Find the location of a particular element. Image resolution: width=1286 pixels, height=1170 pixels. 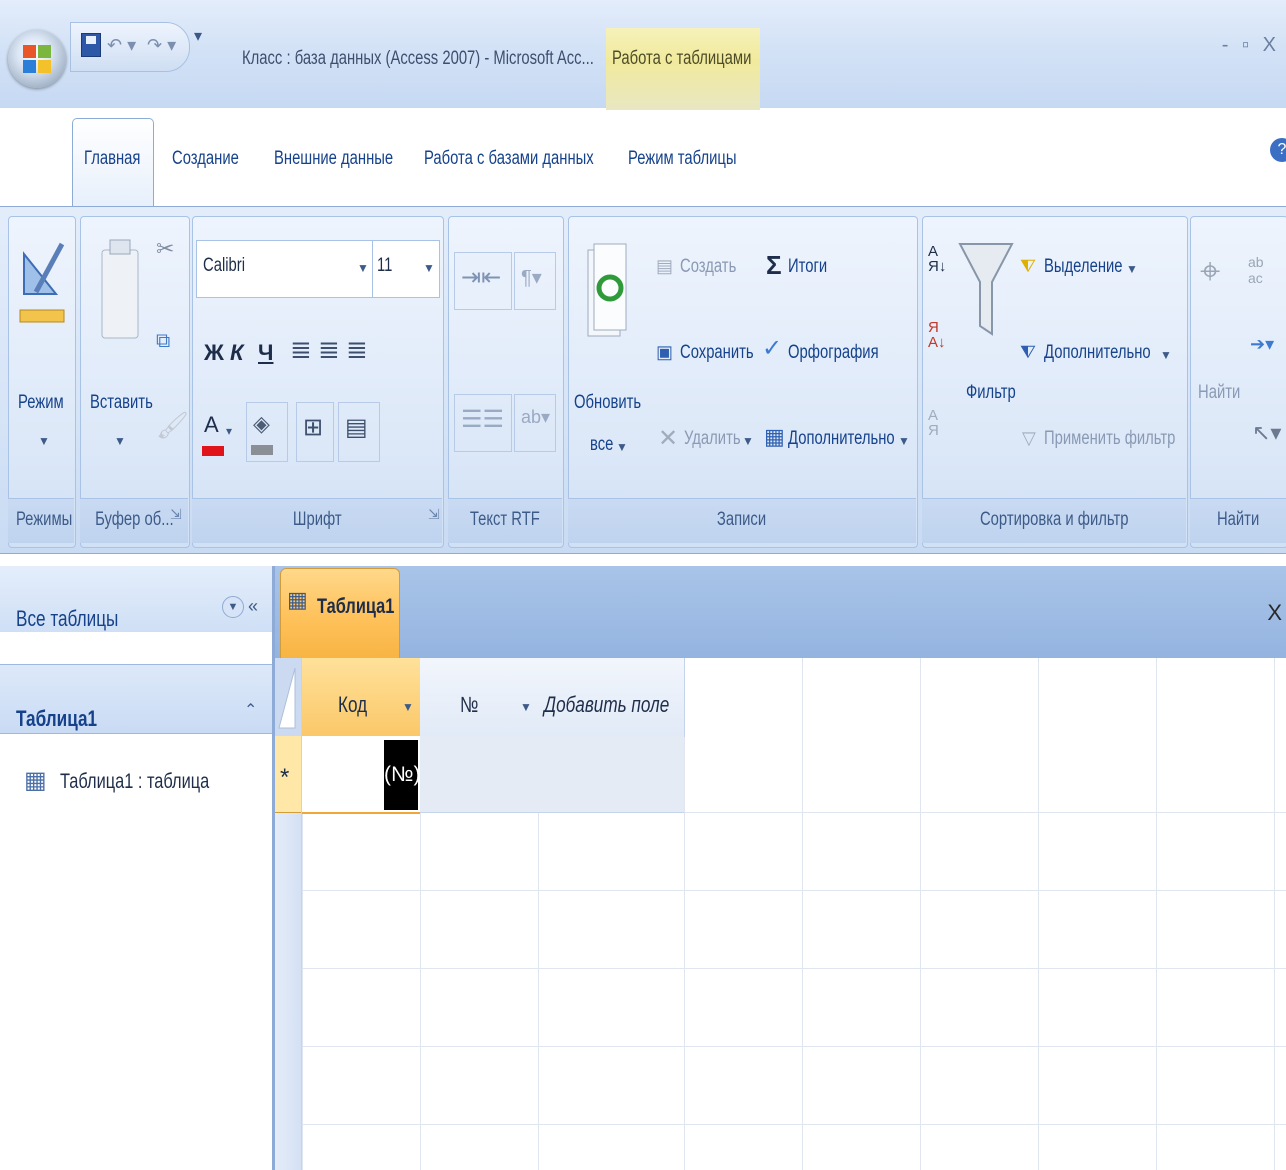

new-record-icon: ▤ is located at coordinates (665, 266).